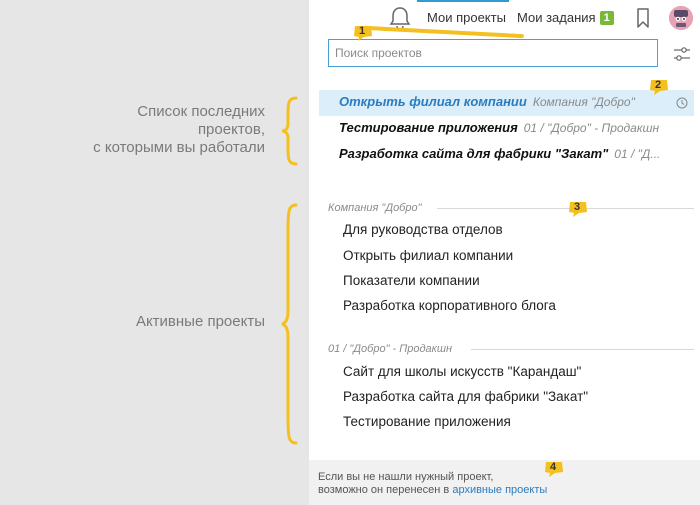 The height and width of the screenshot is (505, 700). What do you see at coordinates (428, 127) in the screenshot?
I see `recent-project-name: Тестирование приложения` at bounding box center [428, 127].